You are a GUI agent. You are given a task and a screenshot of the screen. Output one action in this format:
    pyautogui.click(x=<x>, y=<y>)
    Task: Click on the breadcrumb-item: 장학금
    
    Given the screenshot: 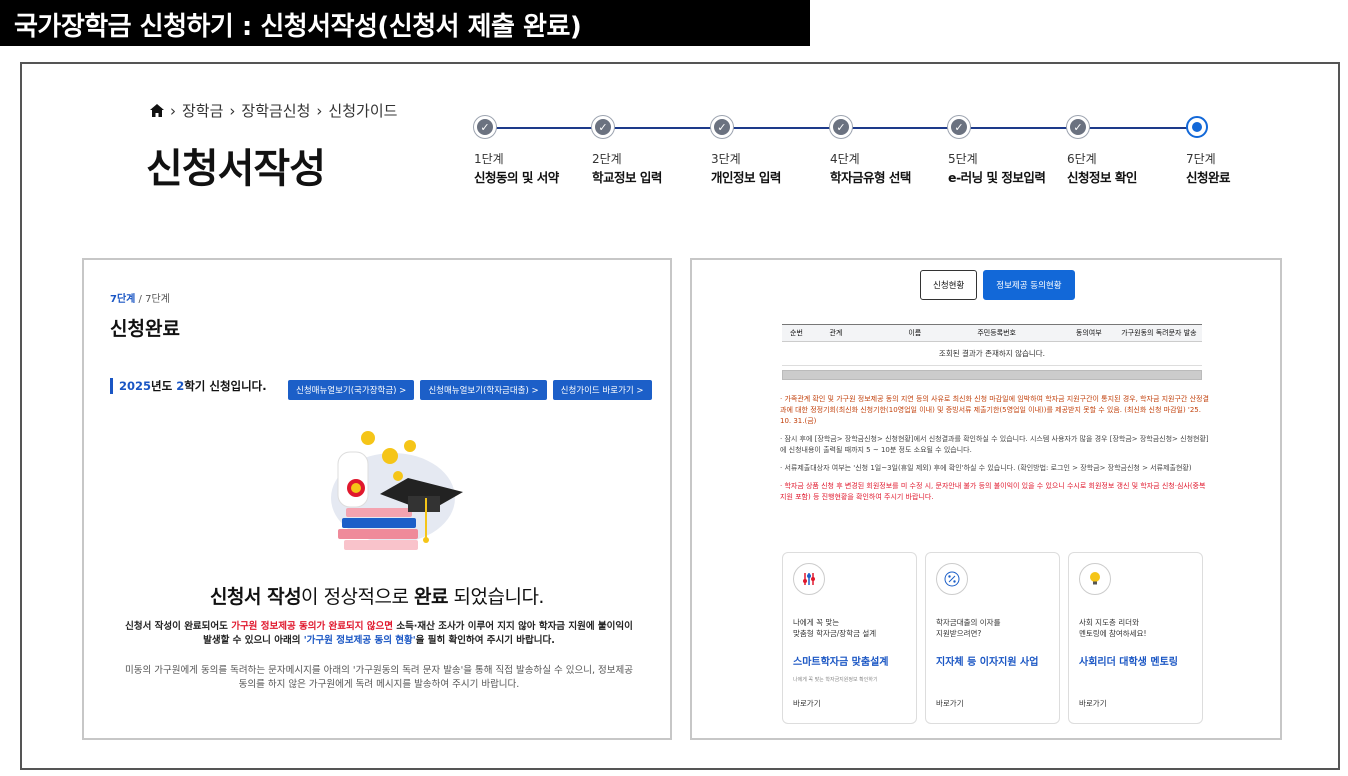 What is the action you would take?
    pyautogui.click(x=202, y=110)
    